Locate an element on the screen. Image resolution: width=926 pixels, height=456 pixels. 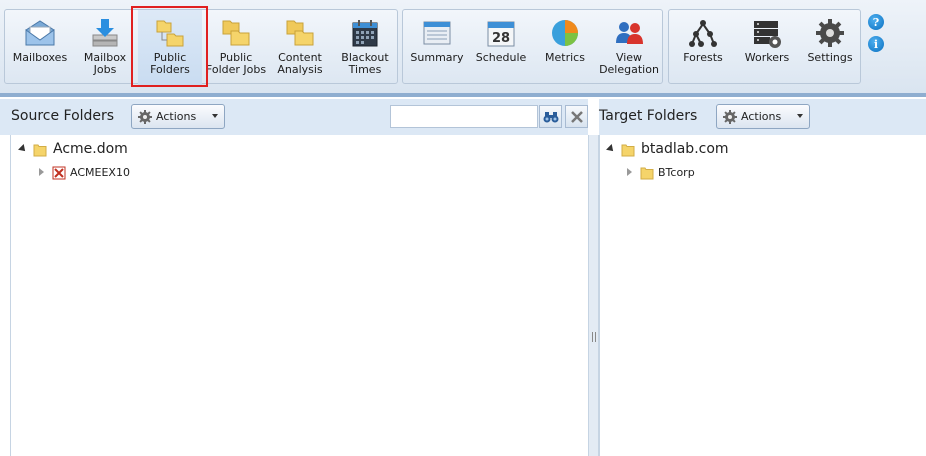
blackout-times-label-line2: Times is located at coordinates (365, 69).